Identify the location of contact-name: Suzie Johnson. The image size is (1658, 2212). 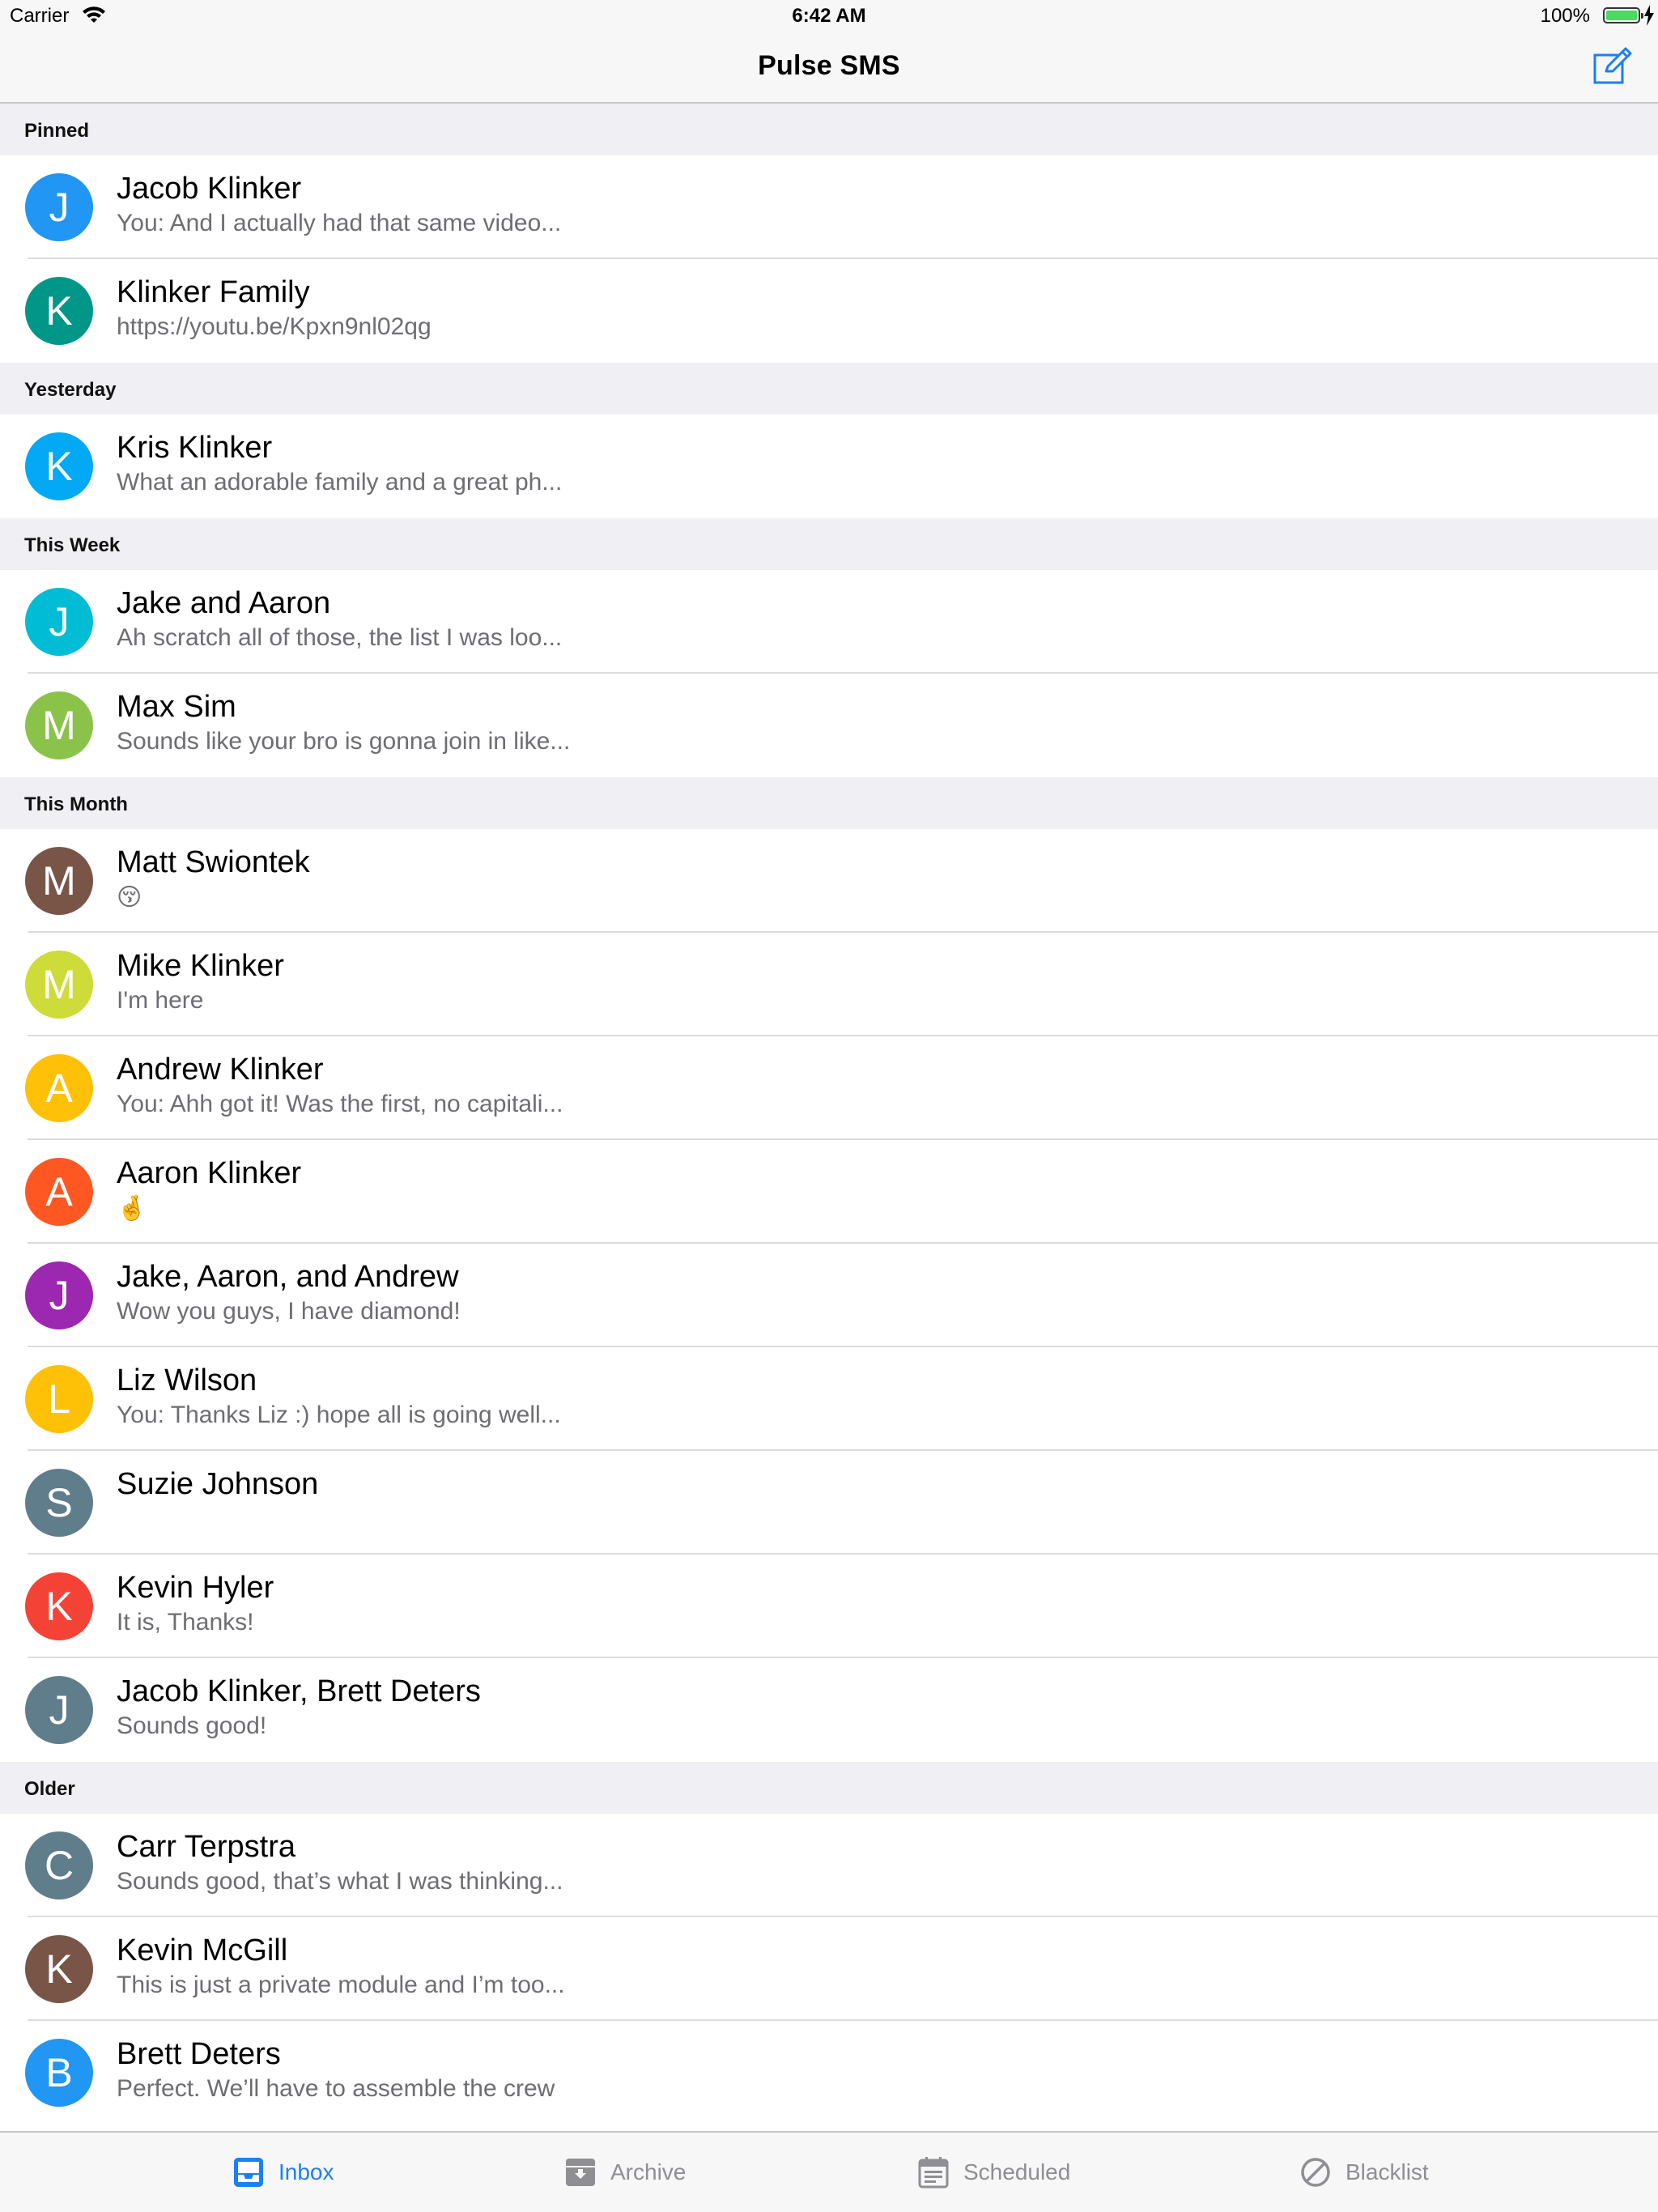
(218, 1484).